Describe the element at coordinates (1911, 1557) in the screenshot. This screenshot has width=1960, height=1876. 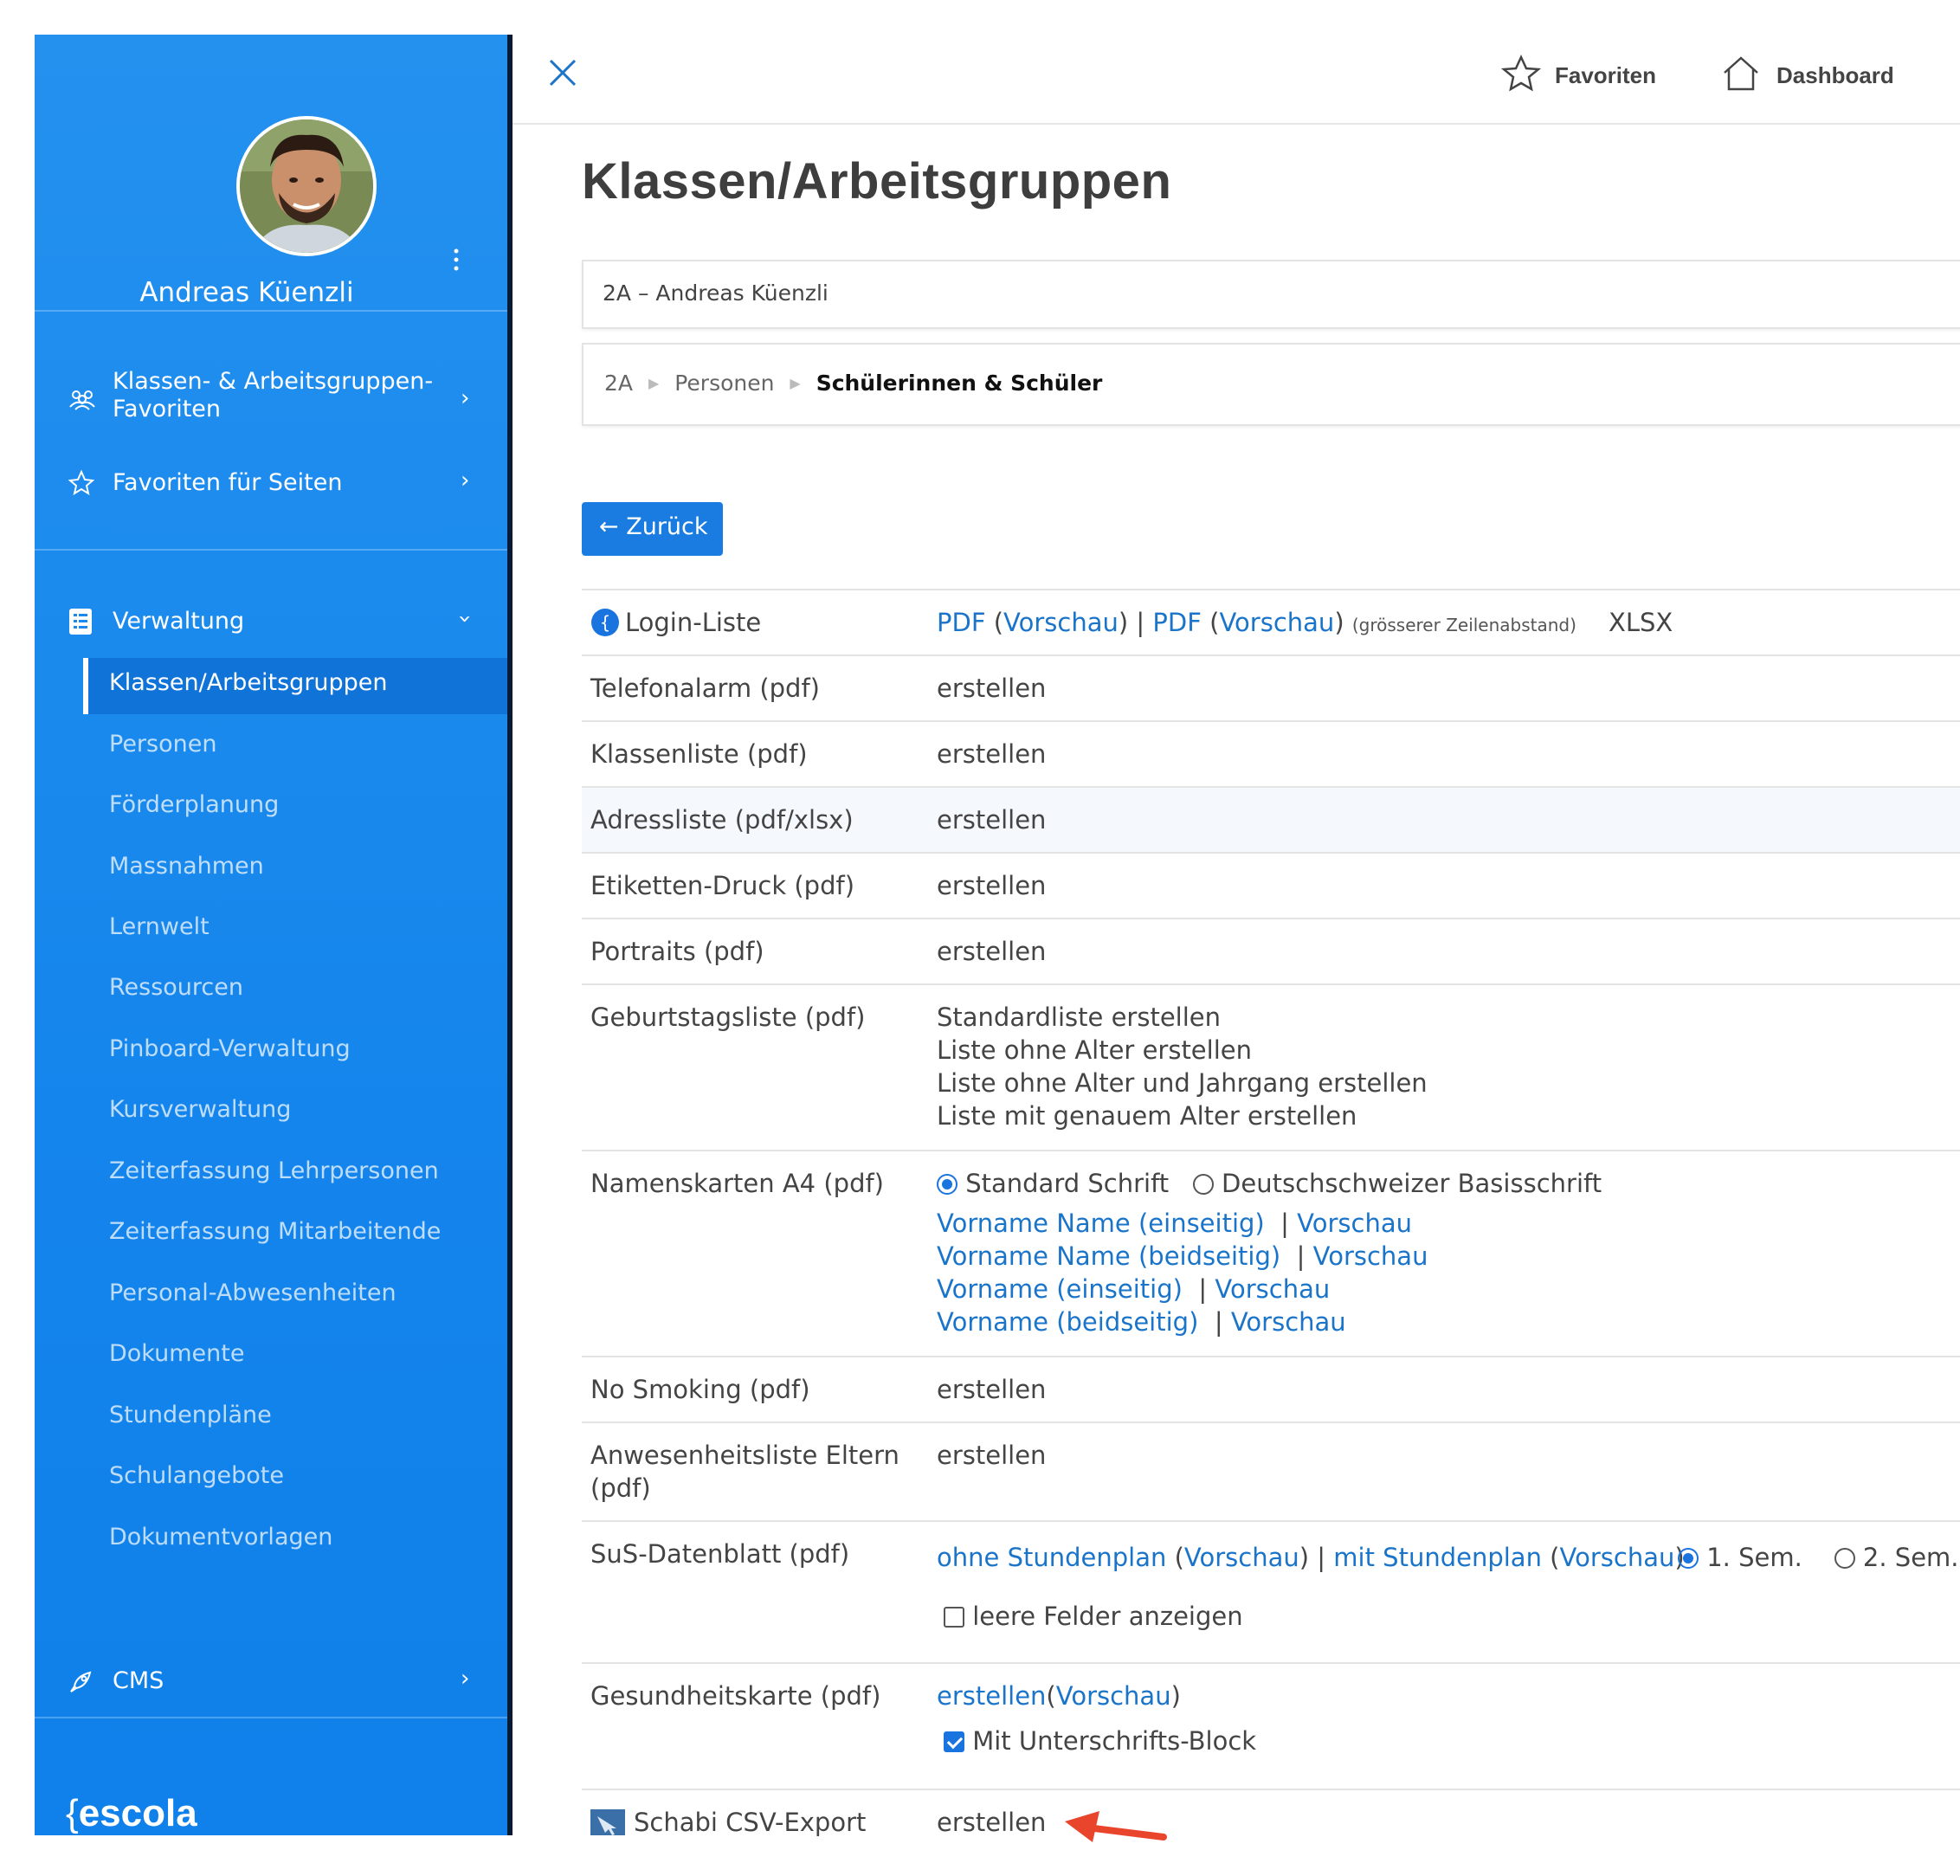
I see `radio-label-sem-2: 2. Sem.` at that location.